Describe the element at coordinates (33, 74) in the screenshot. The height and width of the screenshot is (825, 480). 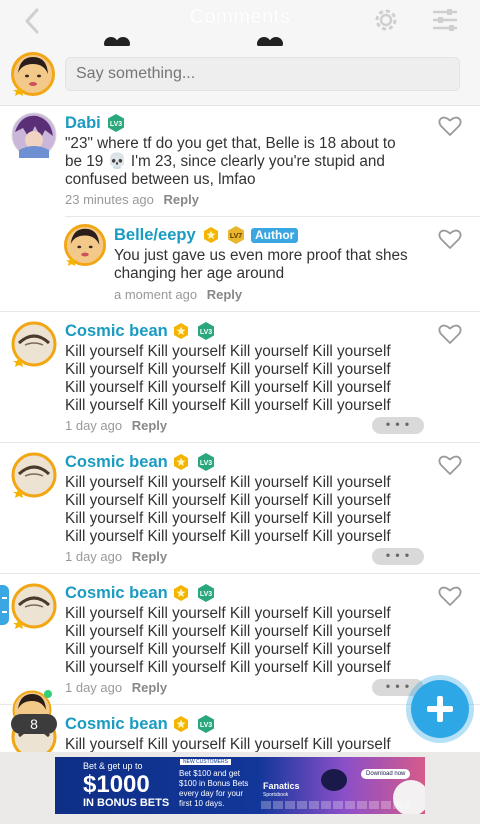
I see `my-avatar` at that location.